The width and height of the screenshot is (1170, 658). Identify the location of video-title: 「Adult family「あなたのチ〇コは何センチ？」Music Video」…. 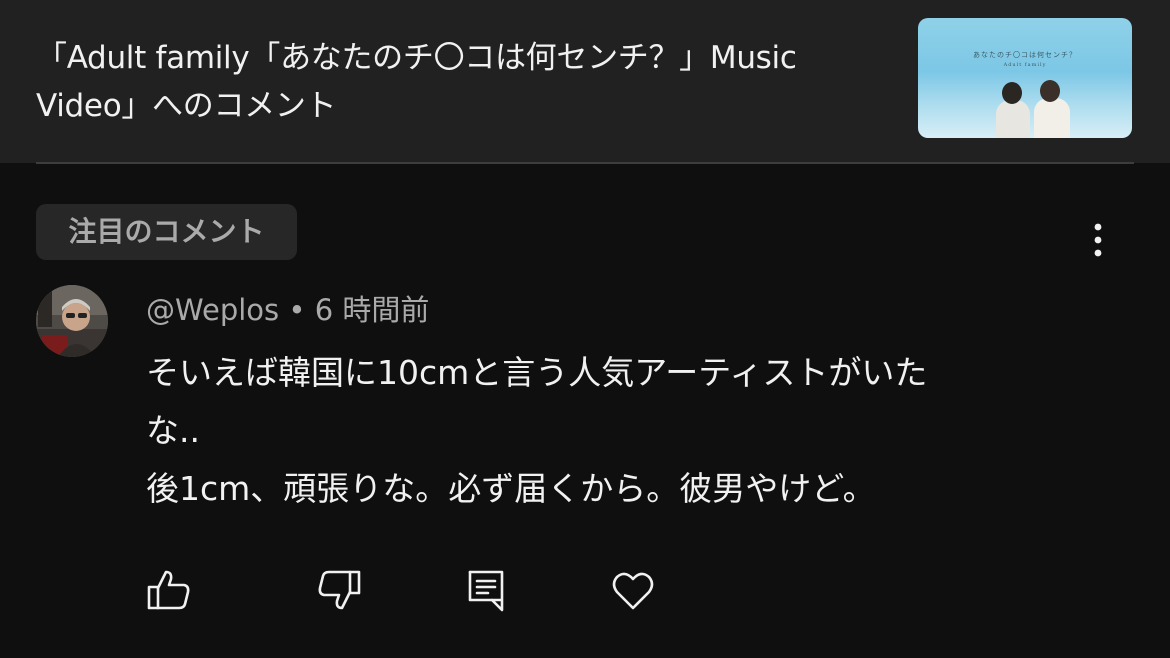
(421, 82).